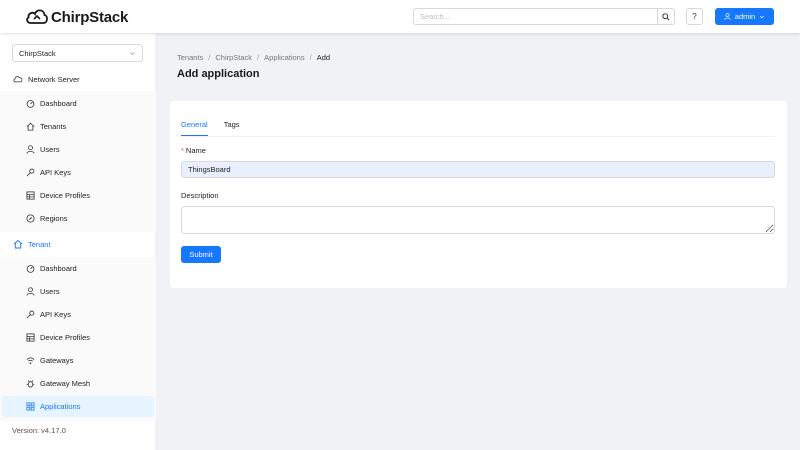 This screenshot has width=800, height=450. Describe the element at coordinates (194, 128) in the screenshot. I see `tab-general: General` at that location.